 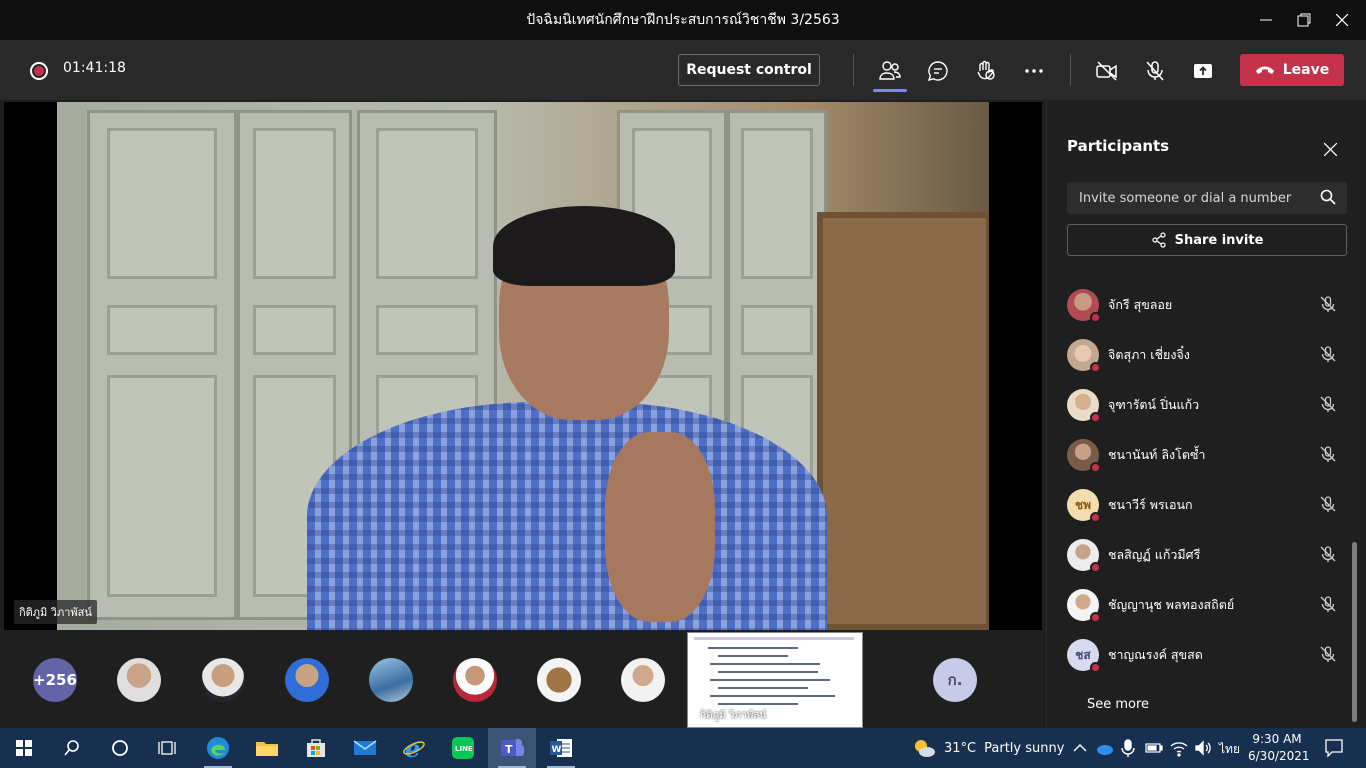 I want to click on taskbar-line: LINE, so click(x=463, y=748).